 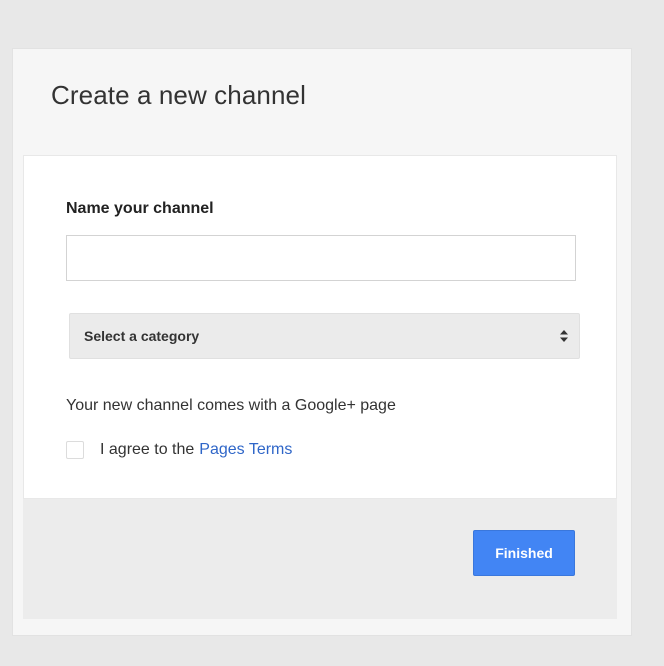 What do you see at coordinates (564, 336) in the screenshot?
I see `updown-arrows-icon` at bounding box center [564, 336].